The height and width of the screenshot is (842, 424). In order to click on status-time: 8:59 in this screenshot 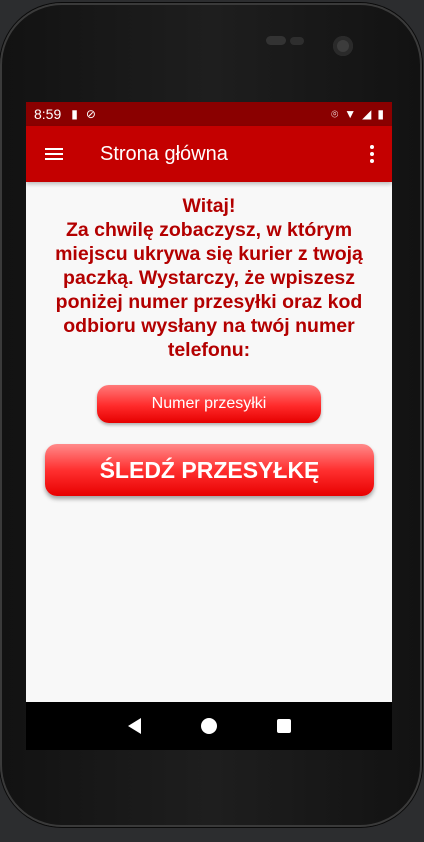, I will do `click(48, 114)`.